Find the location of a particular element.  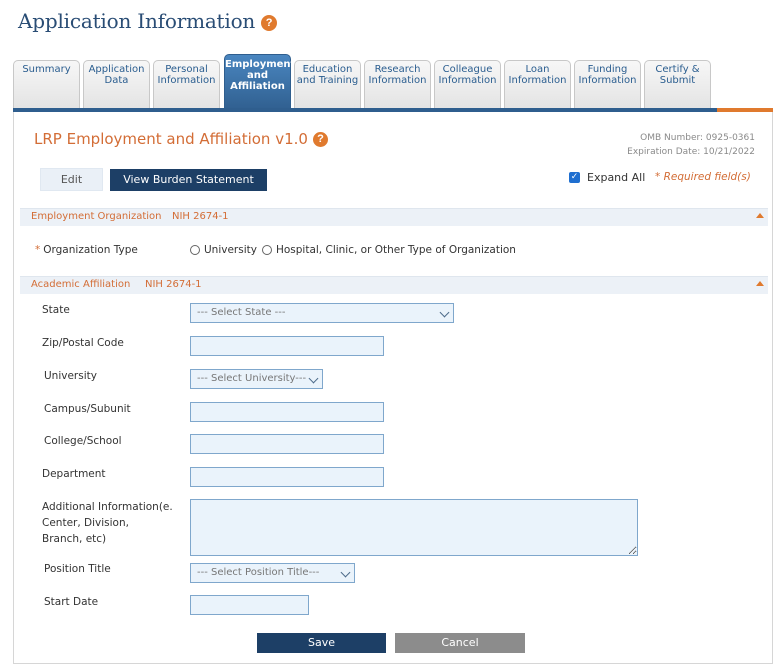

tab-employment-affiliation: Employment and Affiliation is located at coordinates (260, 83).